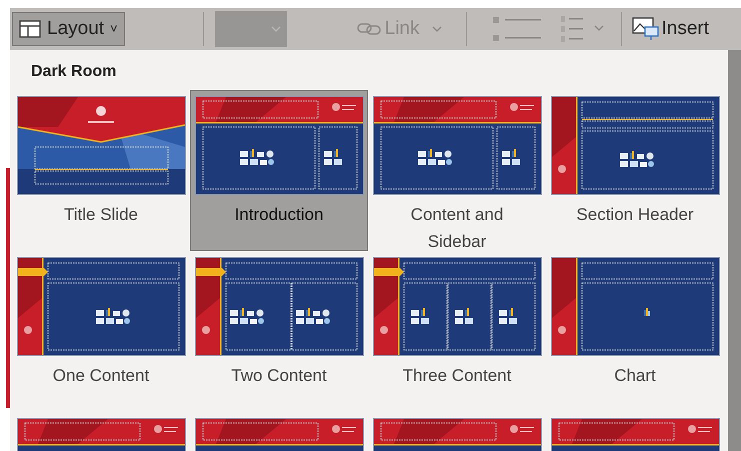  I want to click on layout-option: Chart, so click(635, 331).